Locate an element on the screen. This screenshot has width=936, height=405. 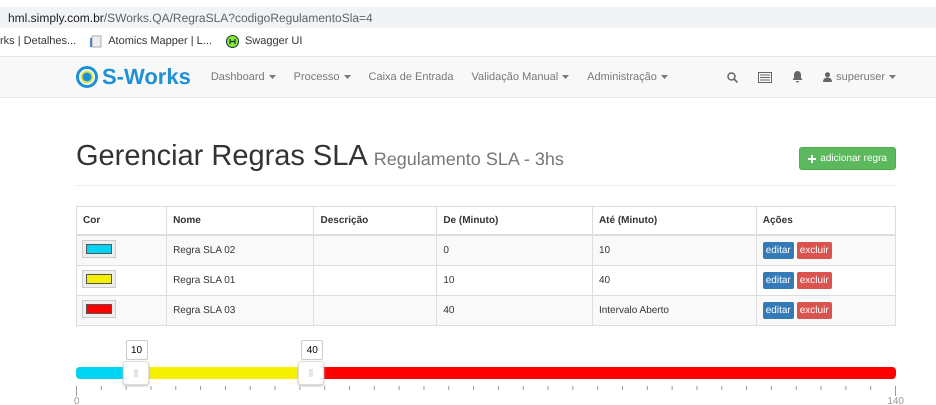
url-path: /SWorks.QA/RegraSLA?codigoRegulamentoSla=4 is located at coordinates (238, 17).